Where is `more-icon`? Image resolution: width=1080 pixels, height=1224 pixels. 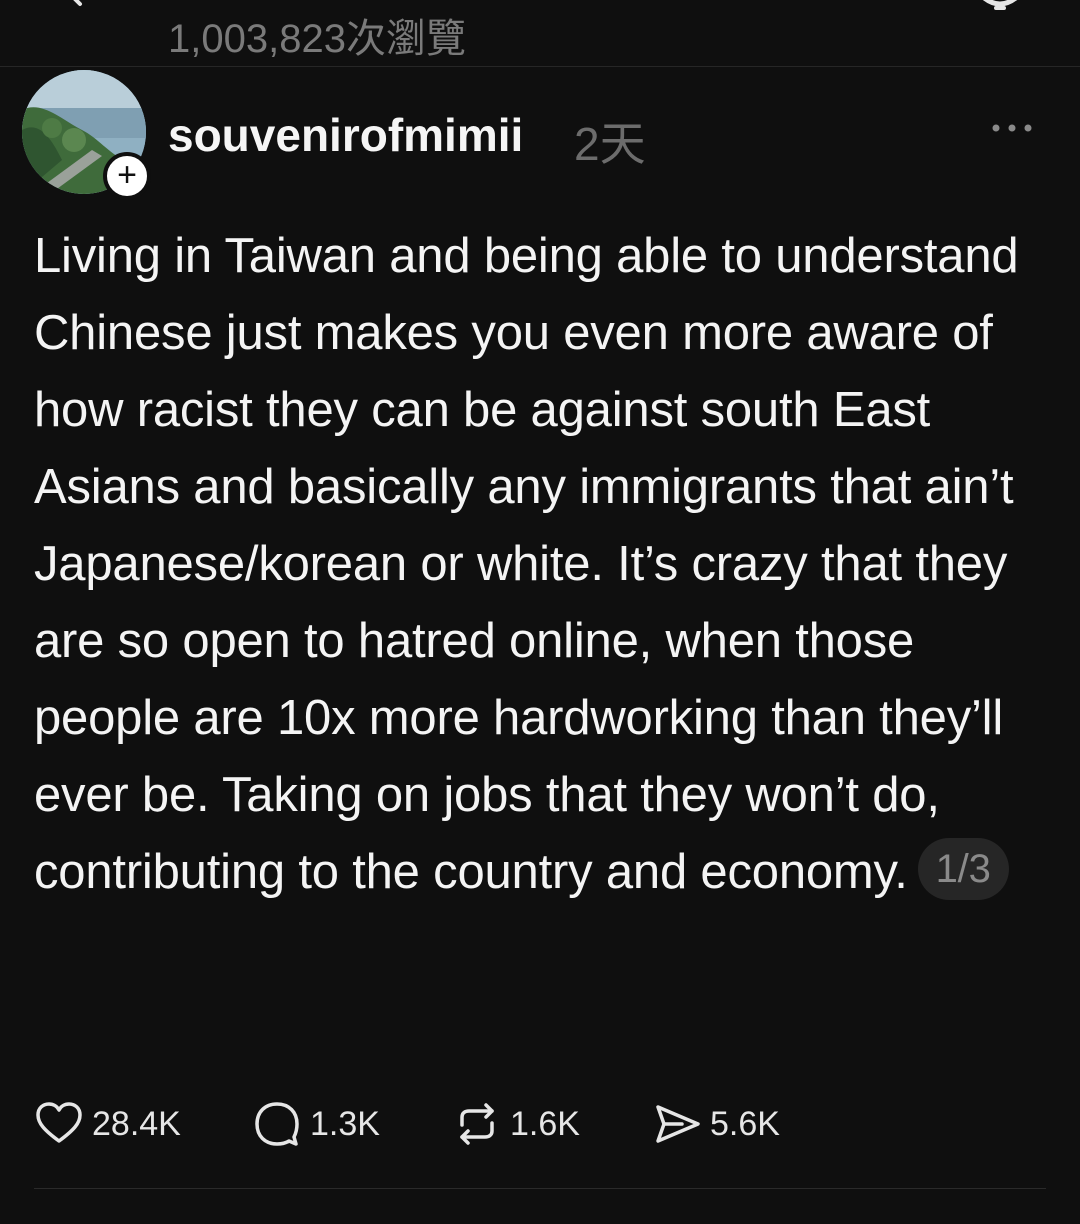 more-icon is located at coordinates (1012, 128).